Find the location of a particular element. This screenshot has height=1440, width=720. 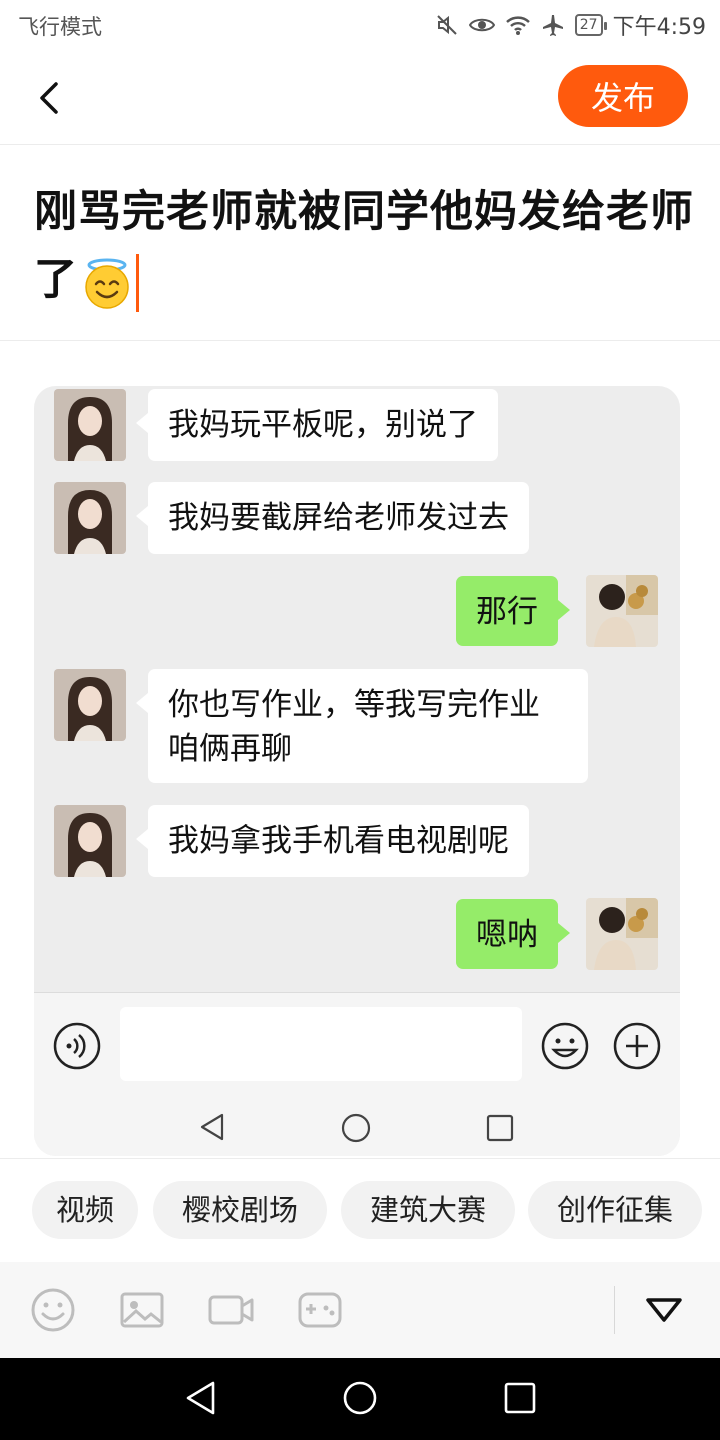

publish-button: 发布 is located at coordinates (623, 96).